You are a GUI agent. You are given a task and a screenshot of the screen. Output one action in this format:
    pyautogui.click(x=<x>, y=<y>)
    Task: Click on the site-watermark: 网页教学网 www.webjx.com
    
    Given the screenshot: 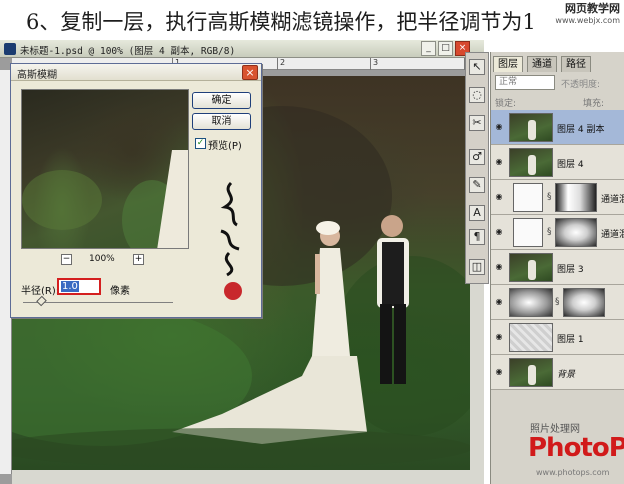 What is the action you would take?
    pyautogui.click(x=587, y=15)
    